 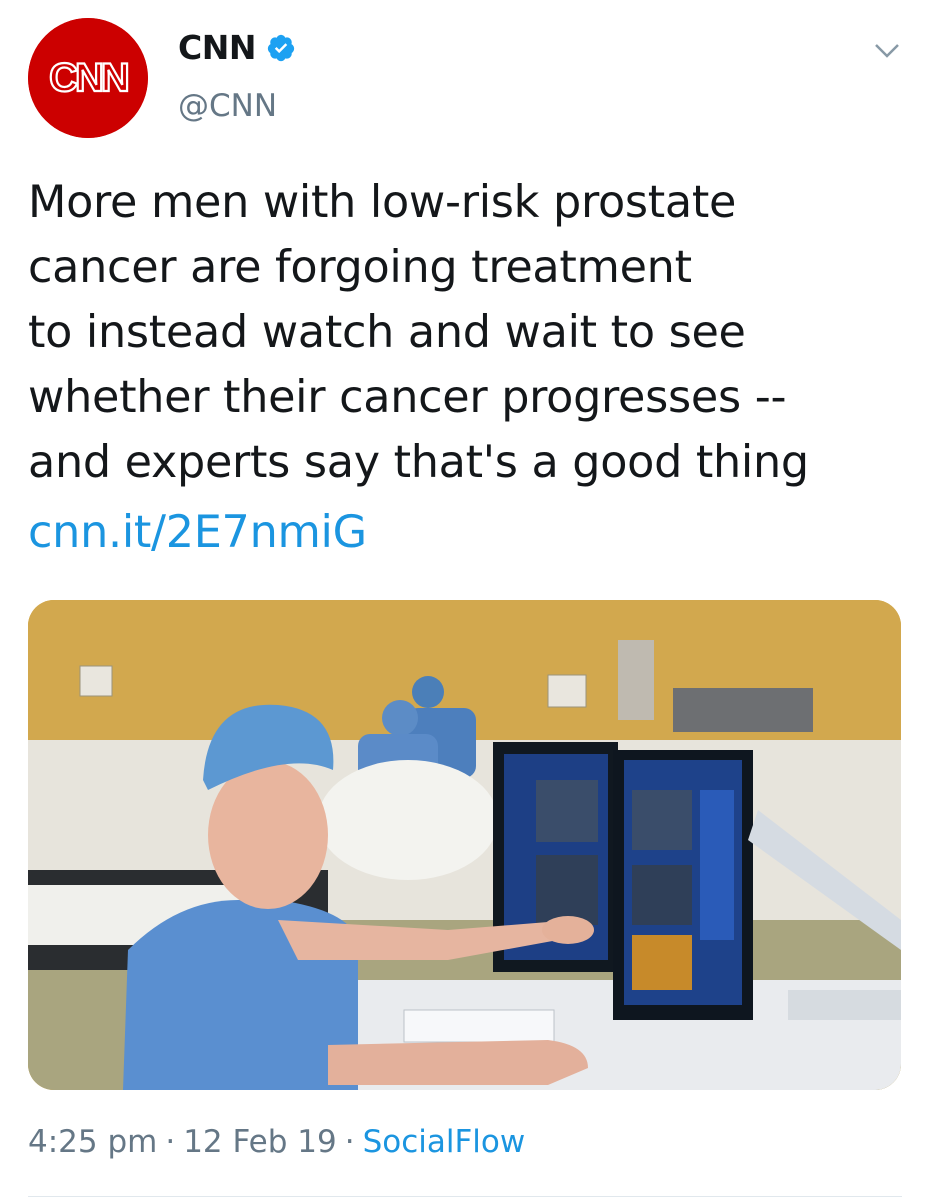 I want to click on tweet-link: cnn.it/2E7nmiG, so click(x=197, y=532).